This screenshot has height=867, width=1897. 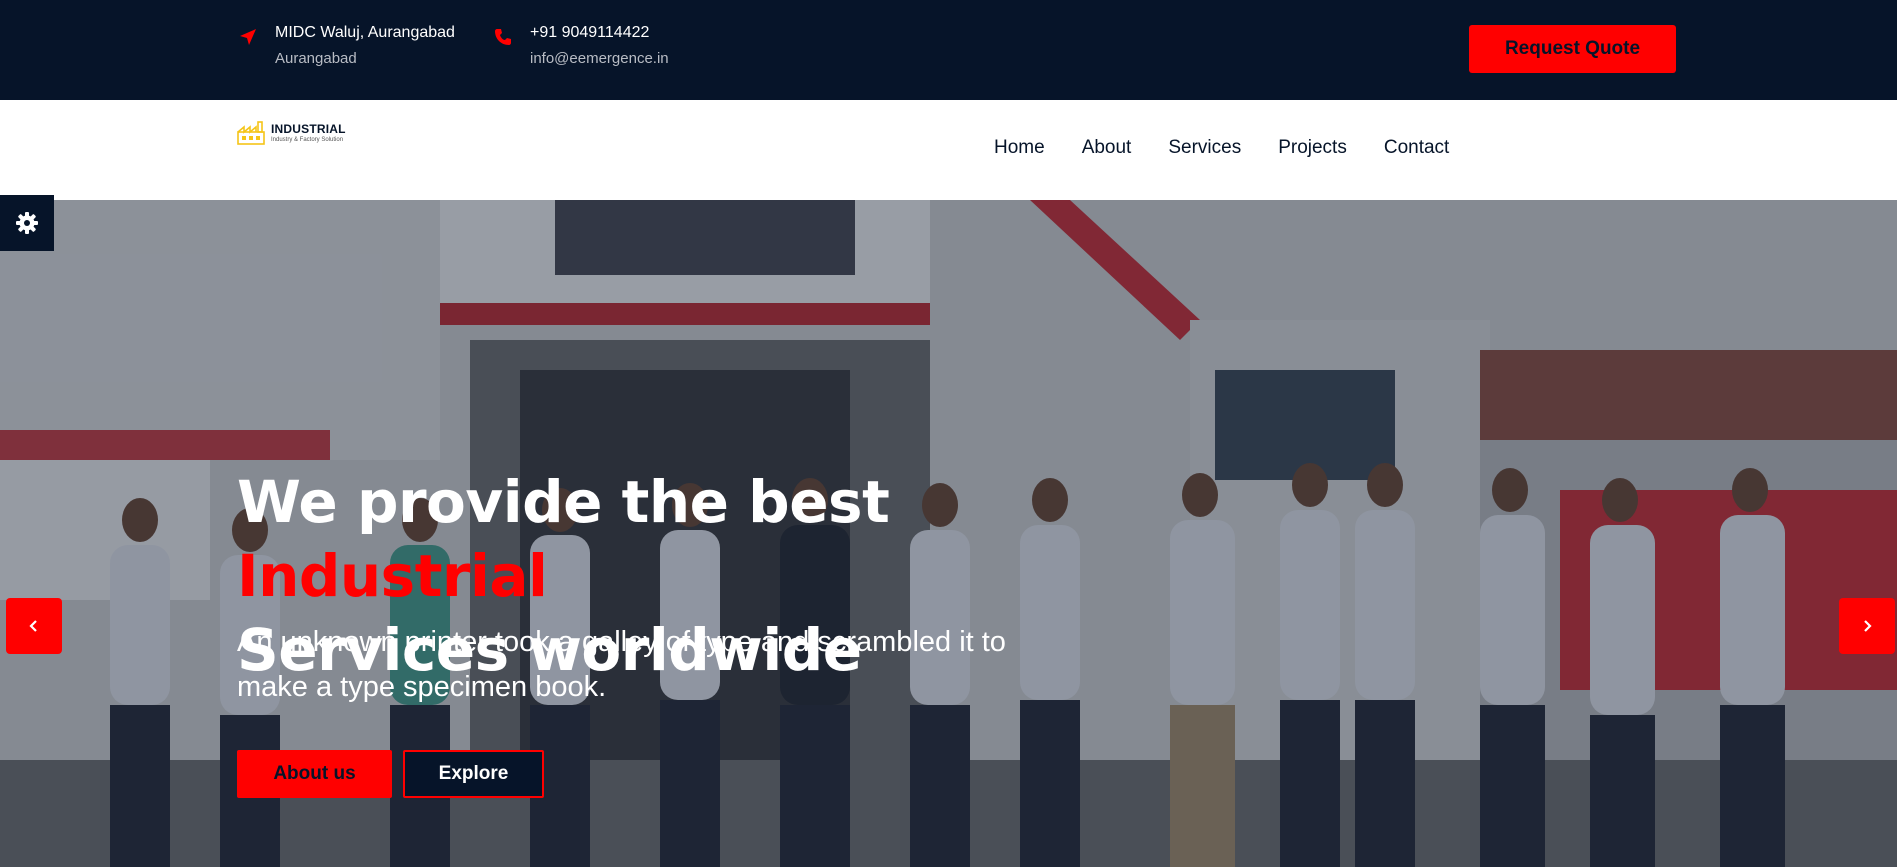 I want to click on phone-number: +91 9049114422, so click(x=599, y=33).